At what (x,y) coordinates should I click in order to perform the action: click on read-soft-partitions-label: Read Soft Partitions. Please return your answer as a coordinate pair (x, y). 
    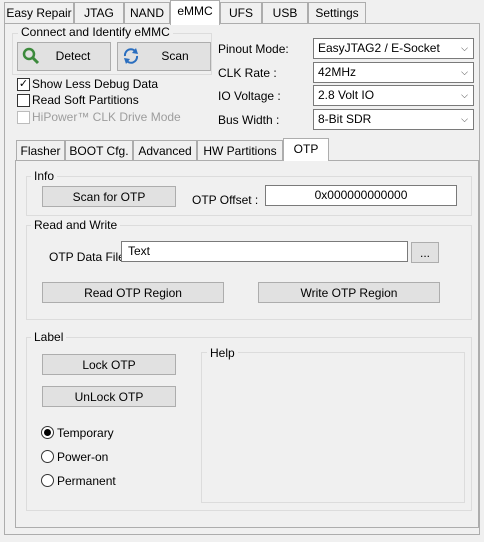
    Looking at the image, I should click on (85, 100).